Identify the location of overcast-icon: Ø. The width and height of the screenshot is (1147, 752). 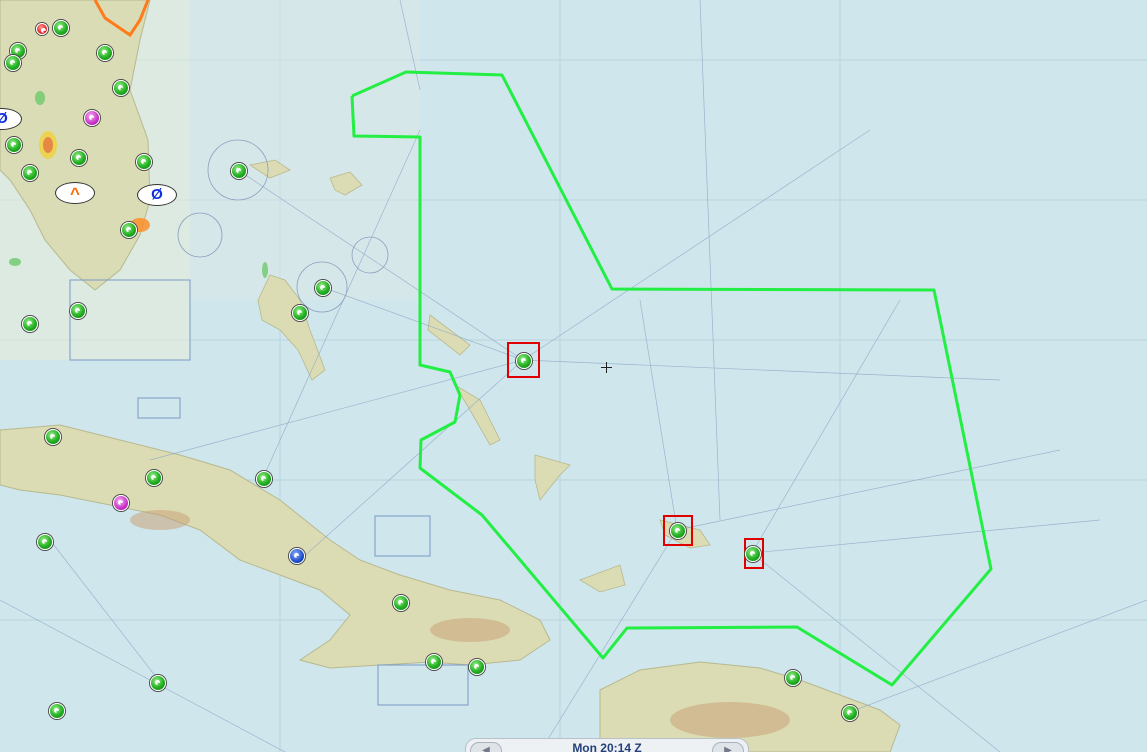
(157, 195).